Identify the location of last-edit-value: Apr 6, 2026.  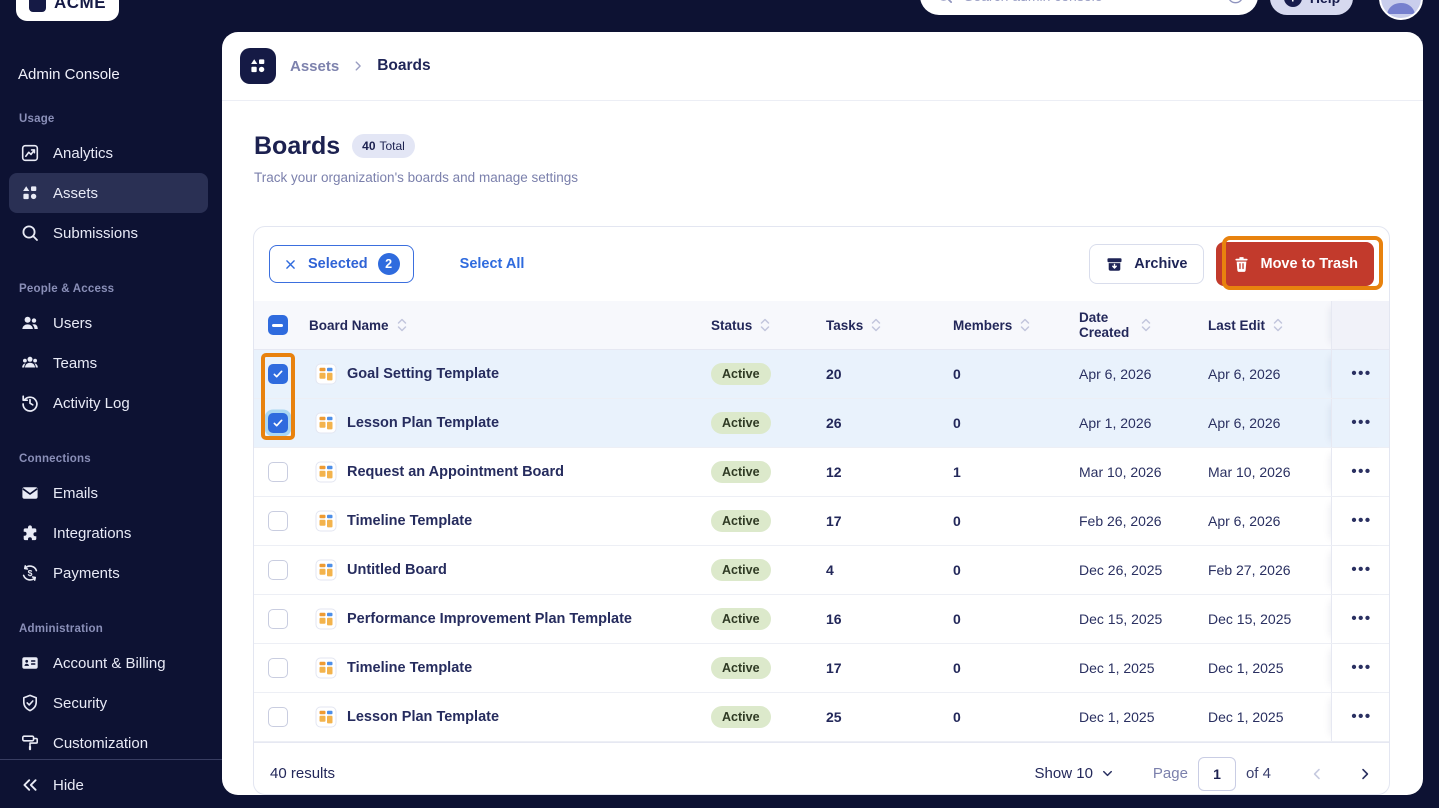
(1244, 521).